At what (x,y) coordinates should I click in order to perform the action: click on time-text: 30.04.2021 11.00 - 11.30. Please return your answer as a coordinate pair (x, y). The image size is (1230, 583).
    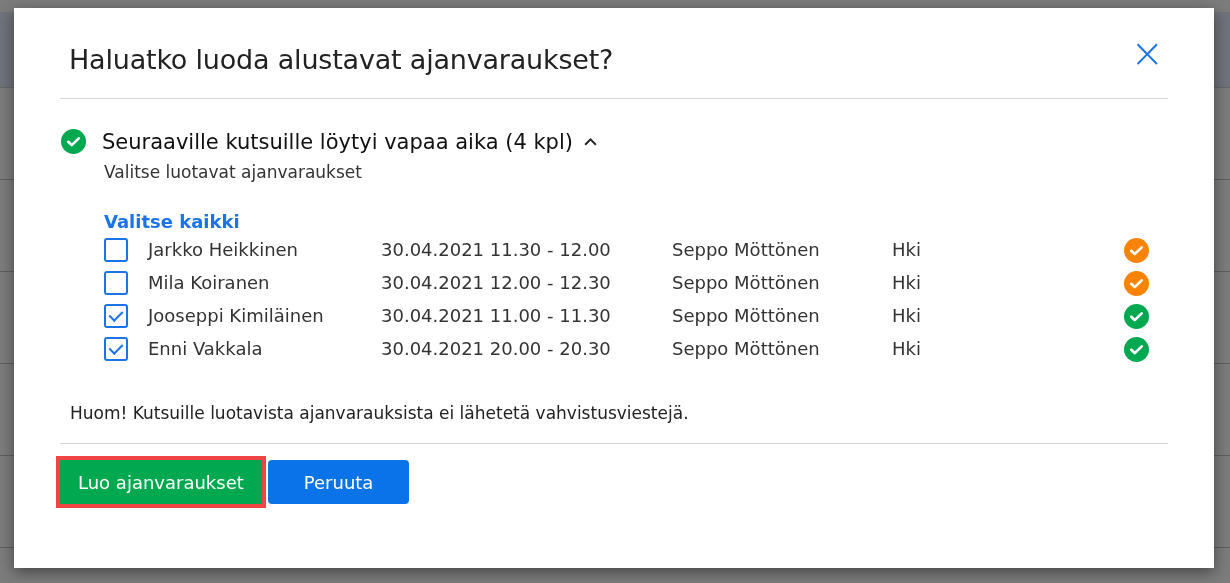
    Looking at the image, I should click on (496, 316).